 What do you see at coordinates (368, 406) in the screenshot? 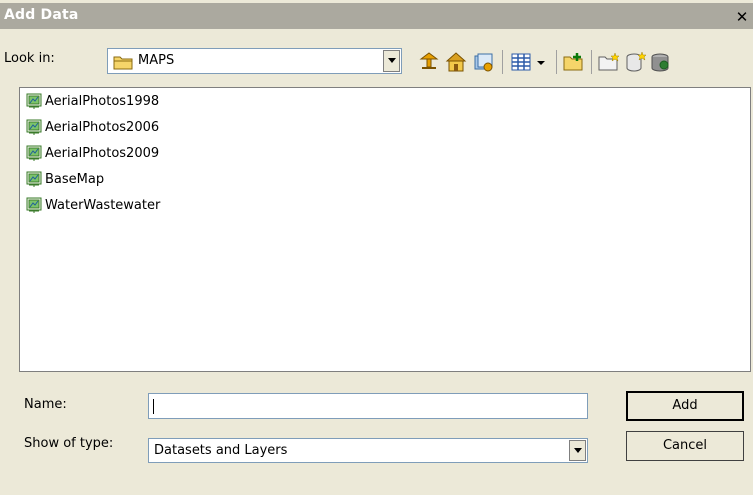
I see `name-input` at bounding box center [368, 406].